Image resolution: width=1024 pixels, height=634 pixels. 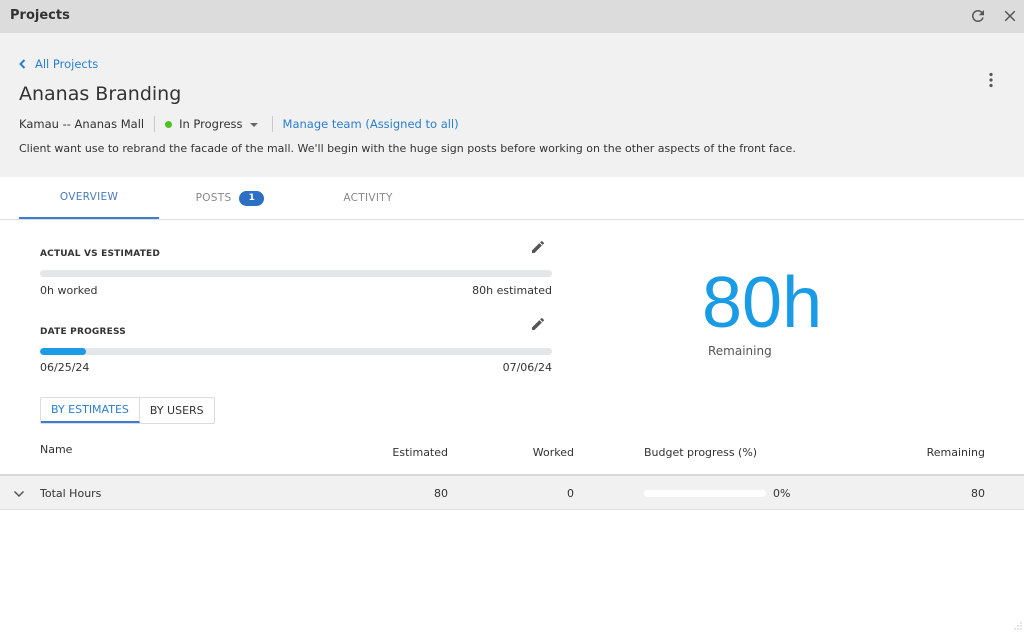 What do you see at coordinates (70, 493) in the screenshot?
I see `row-name: Total Hours` at bounding box center [70, 493].